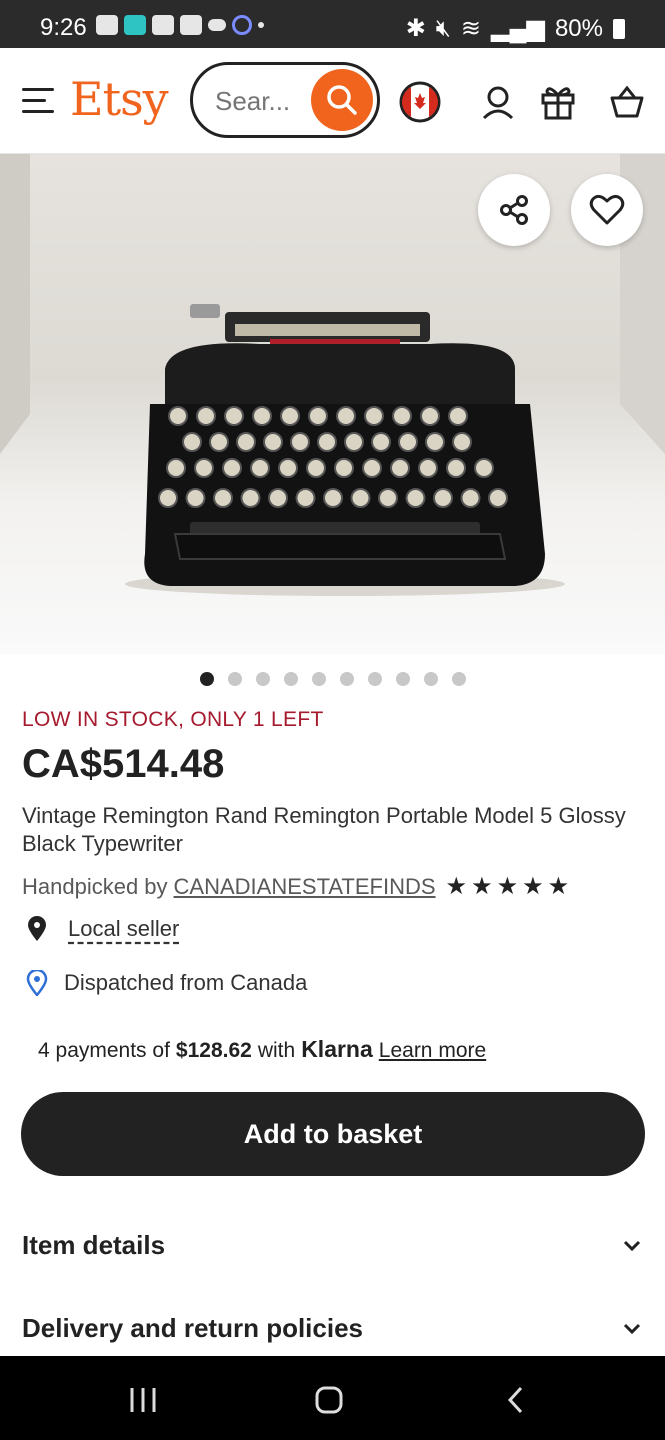  I want to click on search-icon, so click(342, 100).